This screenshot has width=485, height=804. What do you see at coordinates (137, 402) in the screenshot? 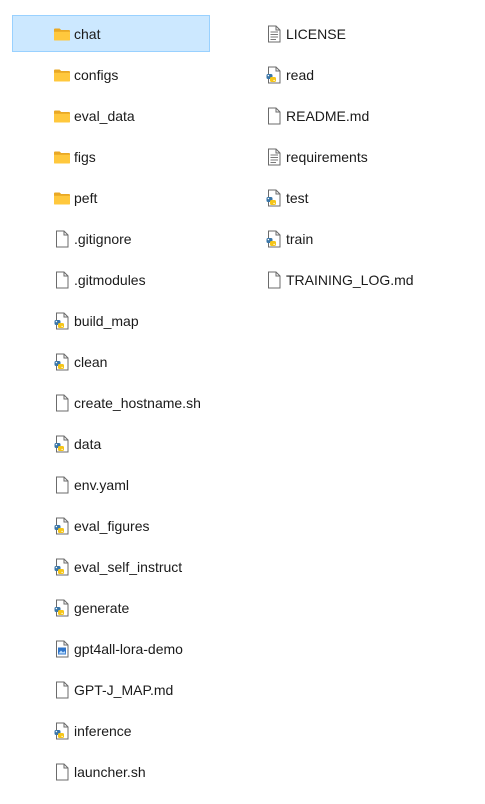
I see `item-label: create_hostname.sh` at bounding box center [137, 402].